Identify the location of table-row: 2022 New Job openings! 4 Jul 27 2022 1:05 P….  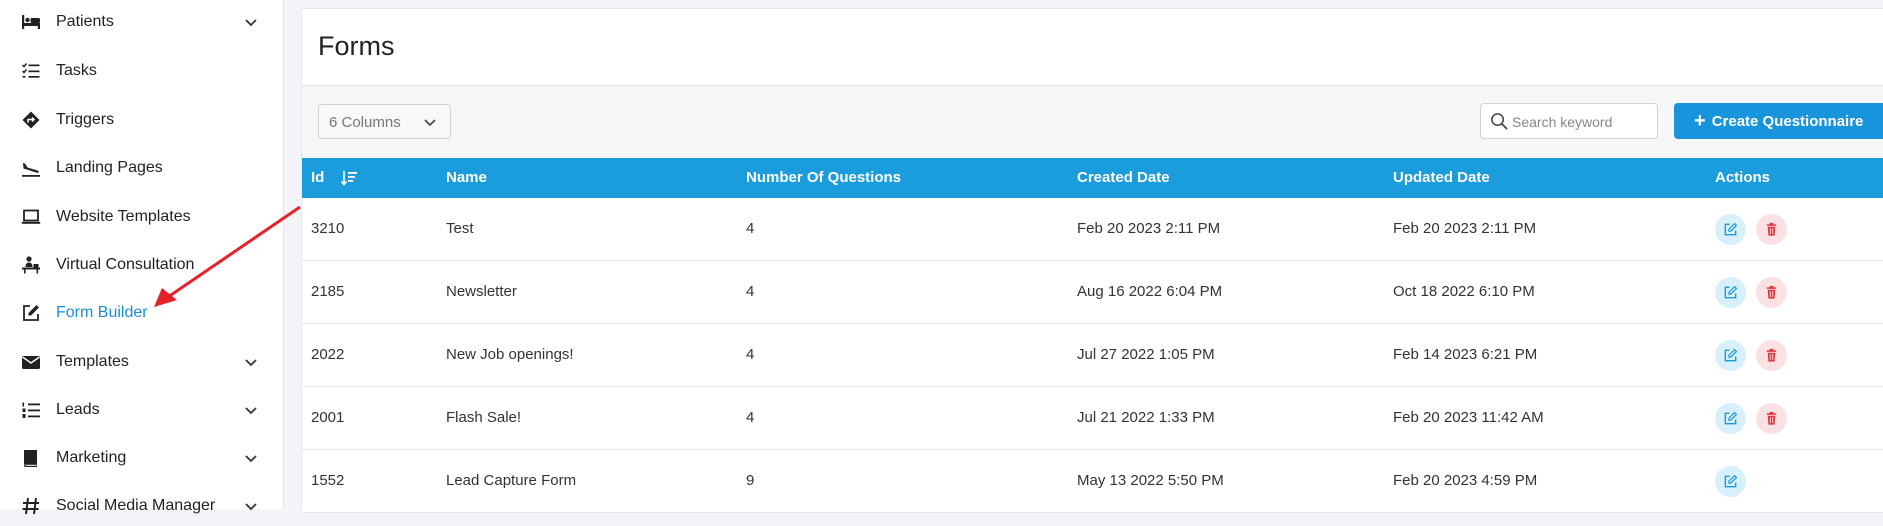
(1092, 355).